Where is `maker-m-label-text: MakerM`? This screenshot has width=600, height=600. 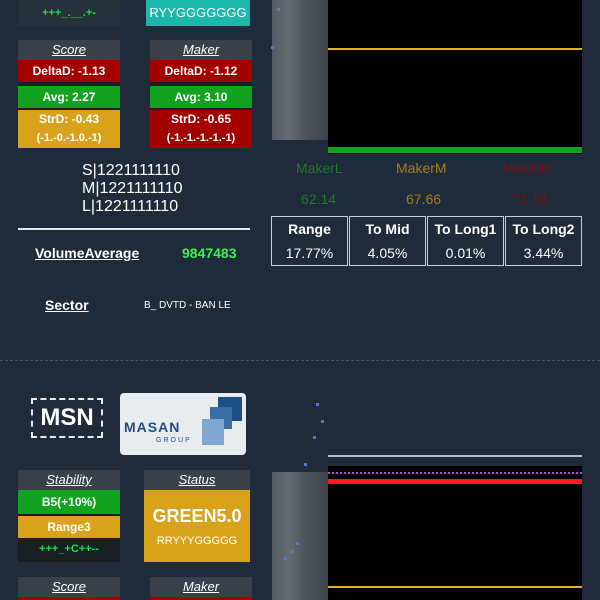 maker-m-label-text: MakerM is located at coordinates (421, 168).